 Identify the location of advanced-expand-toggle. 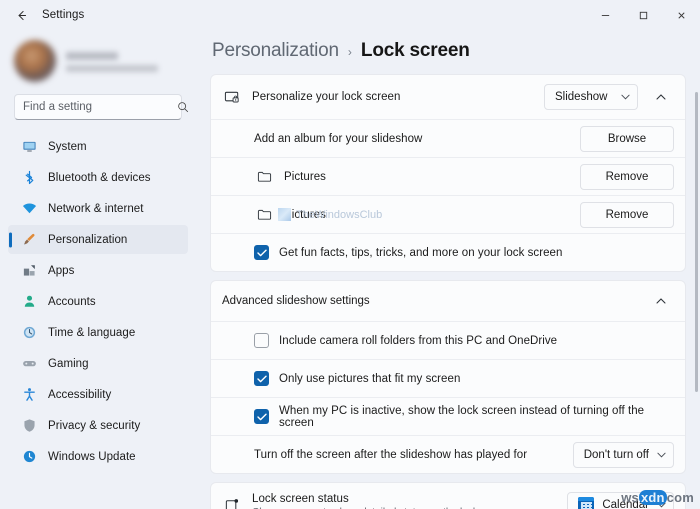
(661, 301).